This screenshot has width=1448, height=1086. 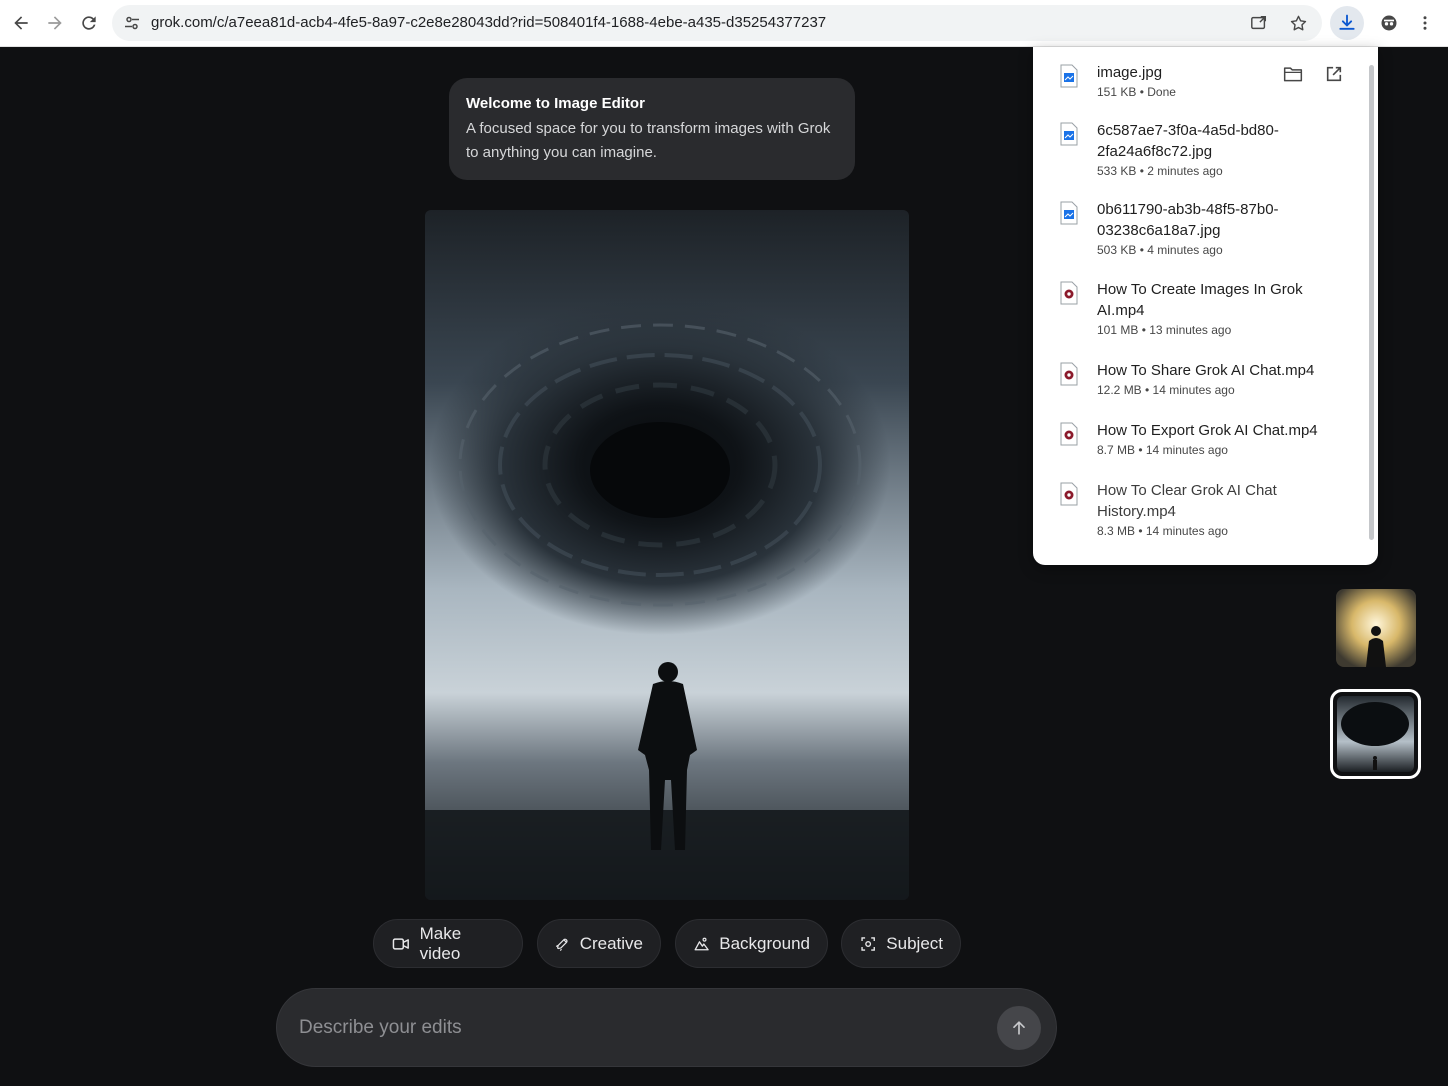 What do you see at coordinates (561, 944) in the screenshot?
I see `rocket-icon` at bounding box center [561, 944].